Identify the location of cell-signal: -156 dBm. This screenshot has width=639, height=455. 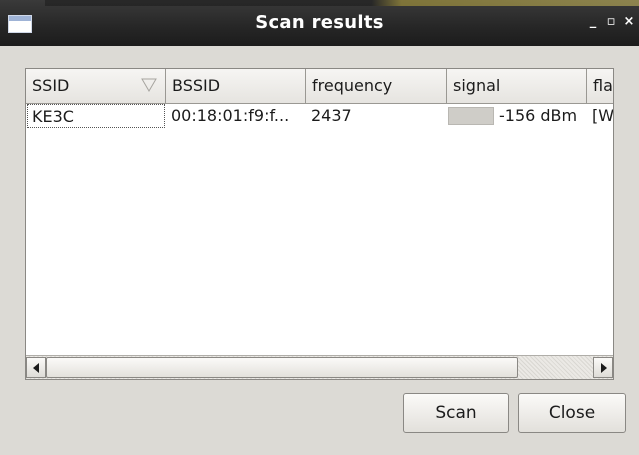
(538, 115).